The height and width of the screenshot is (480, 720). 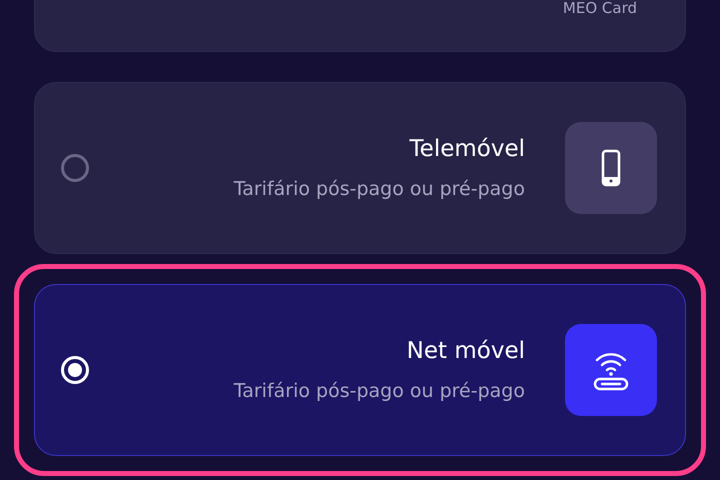 What do you see at coordinates (599, 8) in the screenshot?
I see `option-subtitle: MEO Card` at bounding box center [599, 8].